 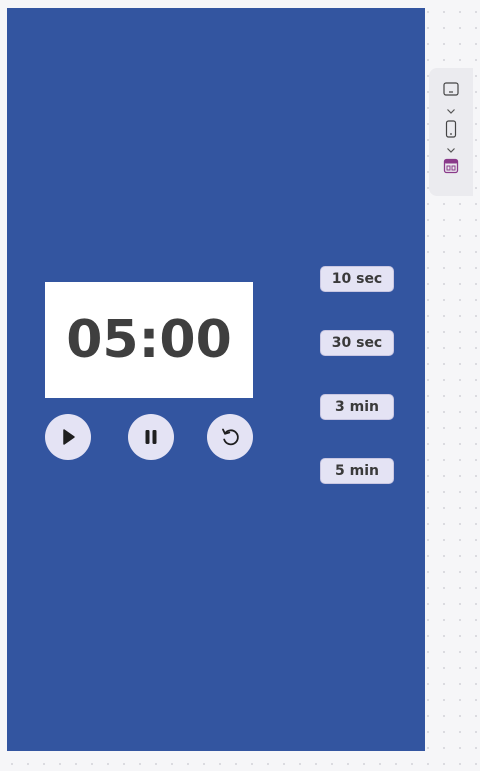 I want to click on pause-icon, so click(x=151, y=437).